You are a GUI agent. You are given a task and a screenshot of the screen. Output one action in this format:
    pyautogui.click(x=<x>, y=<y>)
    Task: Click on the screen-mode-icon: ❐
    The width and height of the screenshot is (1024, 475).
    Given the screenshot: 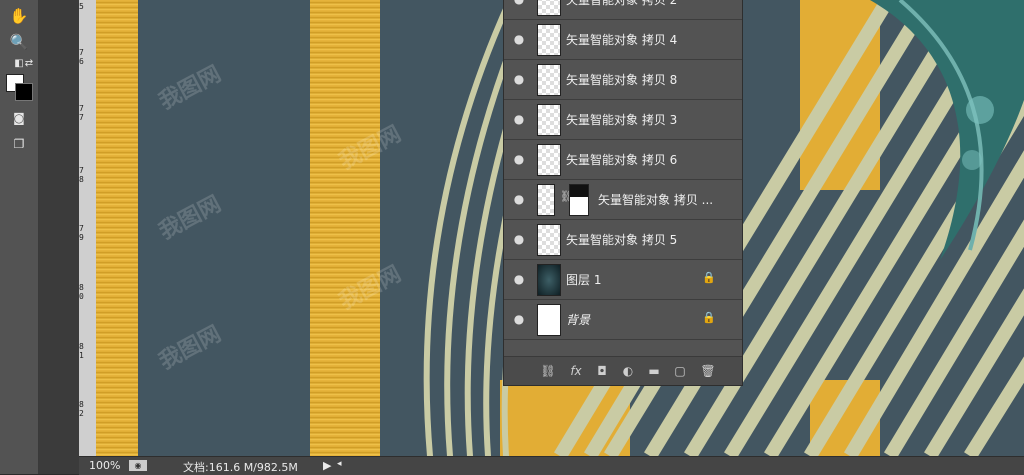 What is the action you would take?
    pyautogui.click(x=19, y=144)
    